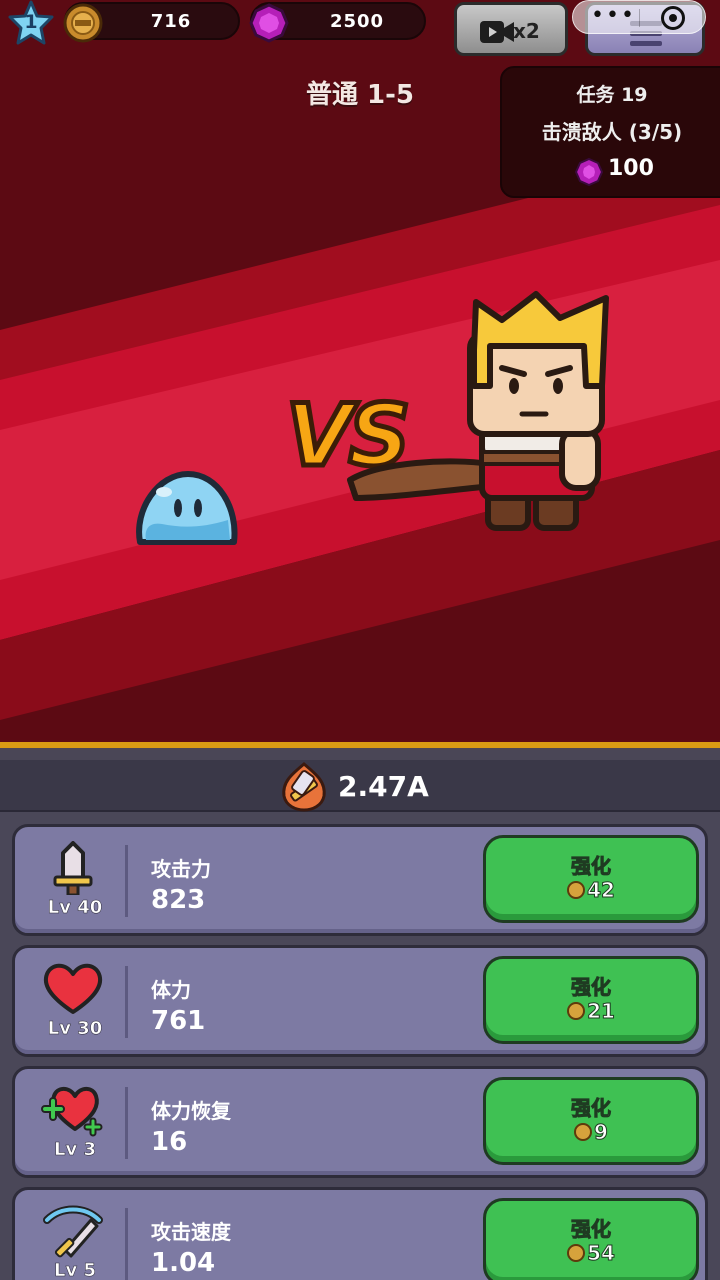  What do you see at coordinates (673, 18) in the screenshot?
I see `close-target-icon` at bounding box center [673, 18].